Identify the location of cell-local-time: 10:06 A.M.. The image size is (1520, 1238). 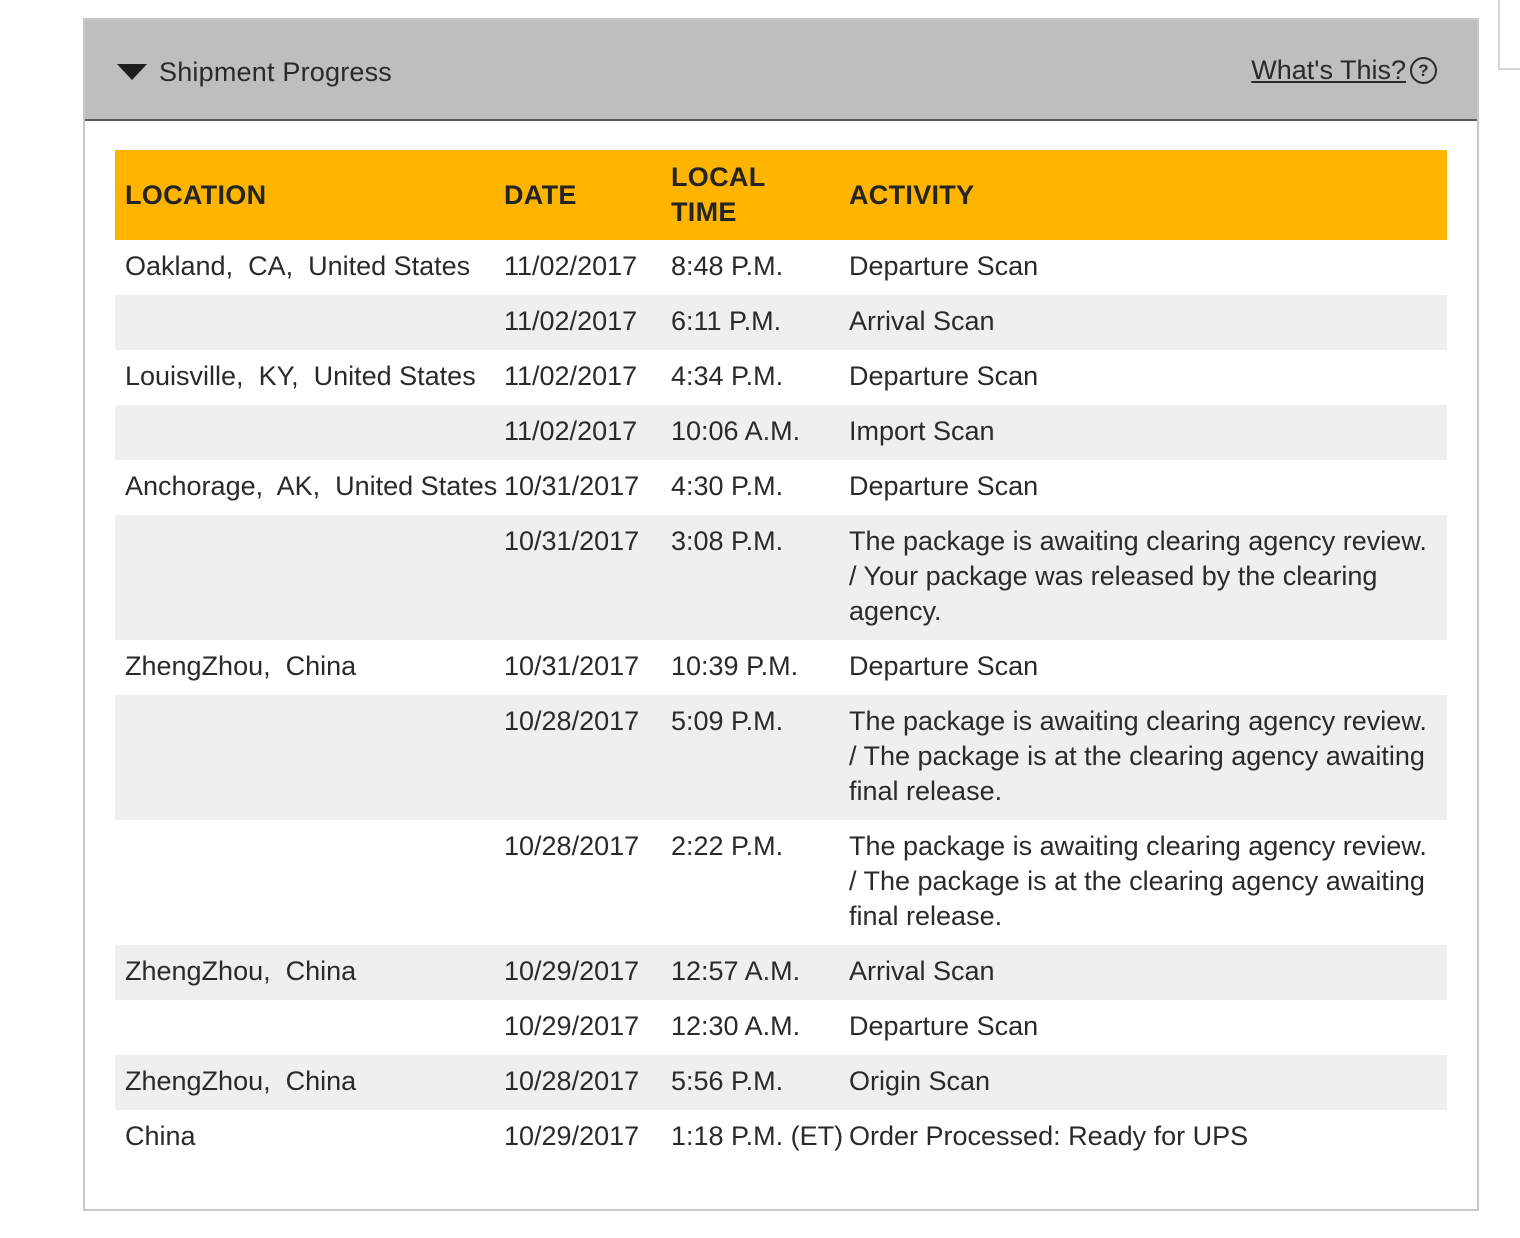
(750, 432).